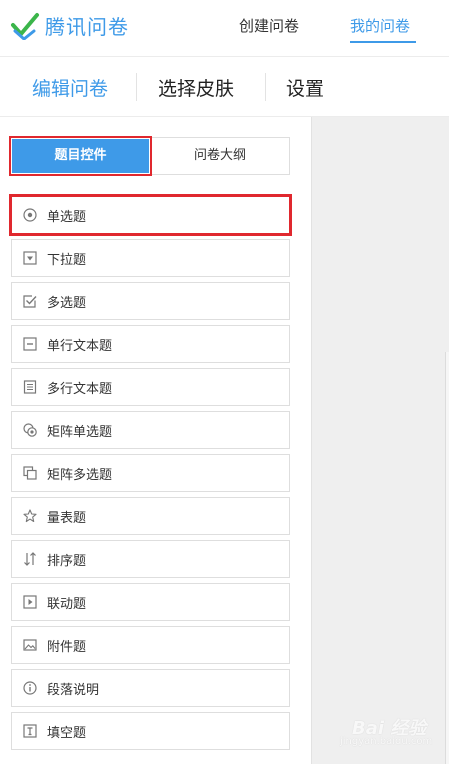  What do you see at coordinates (380, 25) in the screenshot?
I see `nav-my-surveys: 我的问卷` at bounding box center [380, 25].